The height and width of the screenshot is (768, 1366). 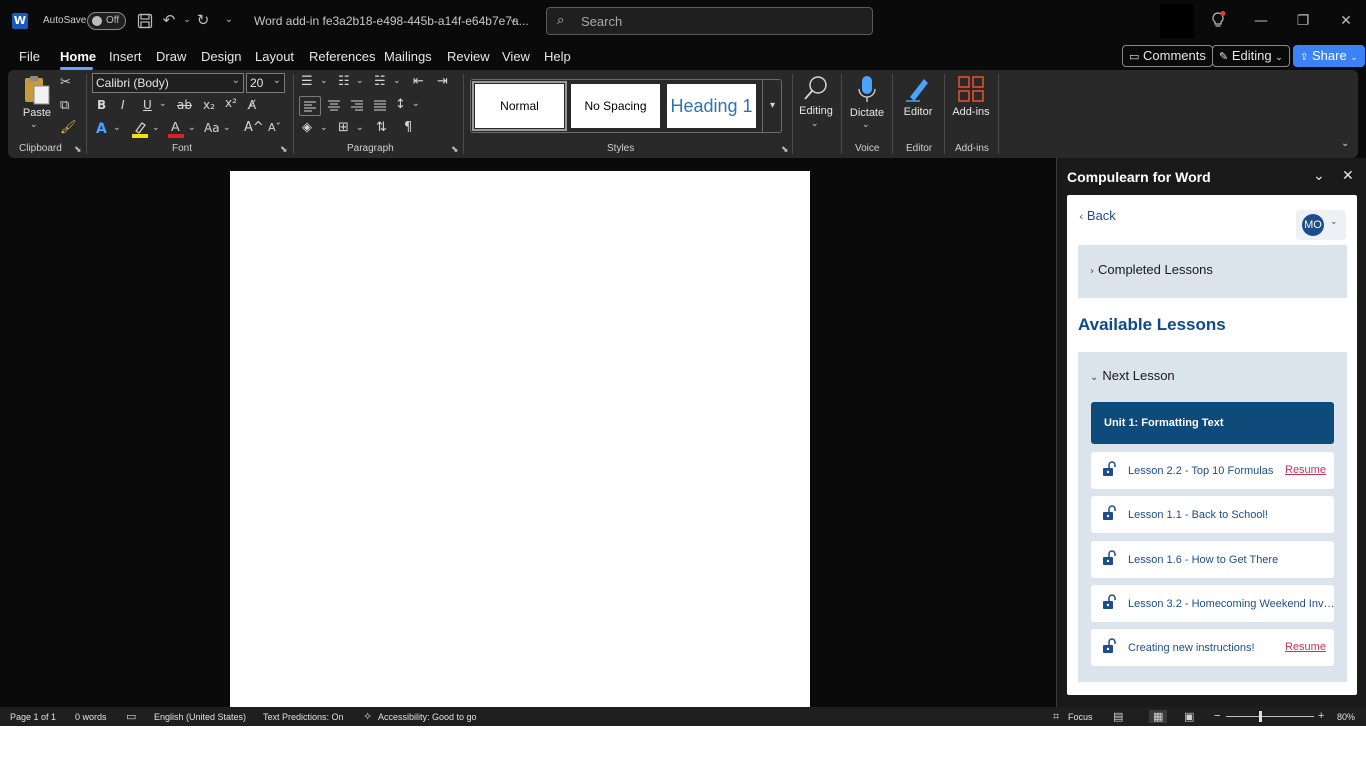 I want to click on chevron-down-icon: ⌄, so click(x=1319, y=176).